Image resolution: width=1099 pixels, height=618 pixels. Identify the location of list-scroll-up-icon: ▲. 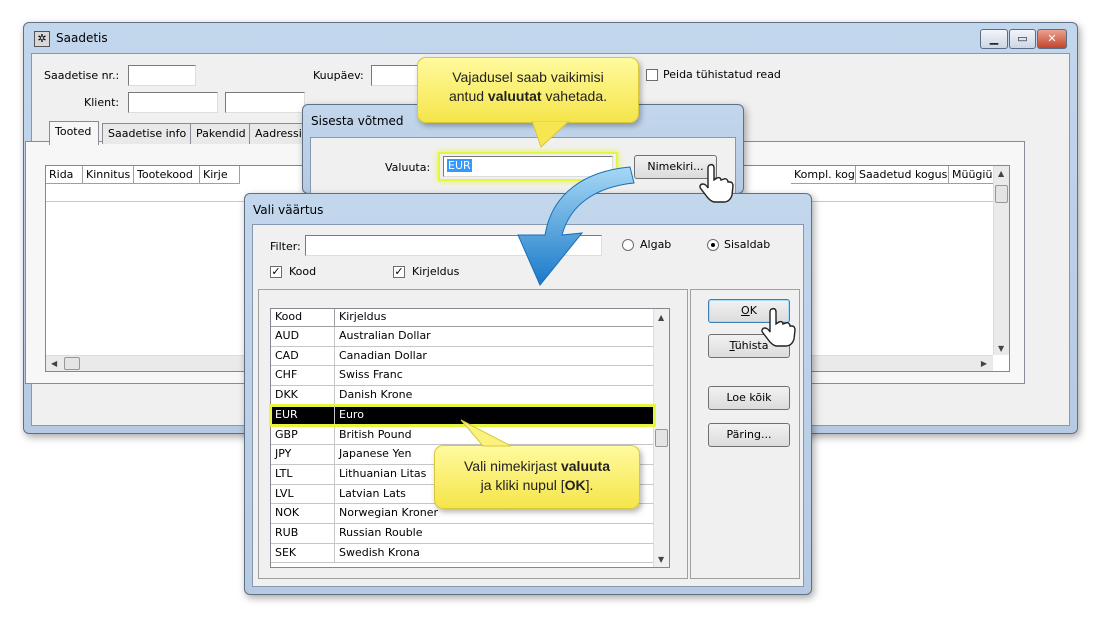
(661, 317).